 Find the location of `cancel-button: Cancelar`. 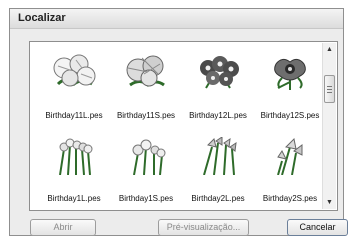

cancel-button: Cancelar is located at coordinates (317, 227).